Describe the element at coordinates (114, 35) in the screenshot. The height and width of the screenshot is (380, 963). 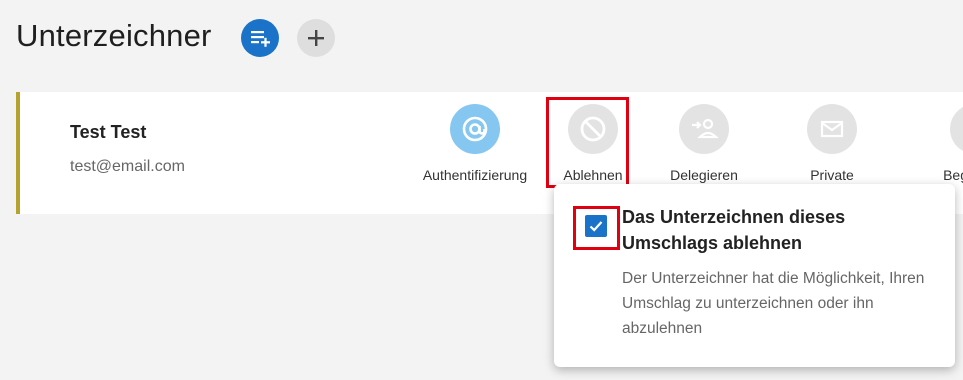
I see `page-title: Unterzeichner` at that location.